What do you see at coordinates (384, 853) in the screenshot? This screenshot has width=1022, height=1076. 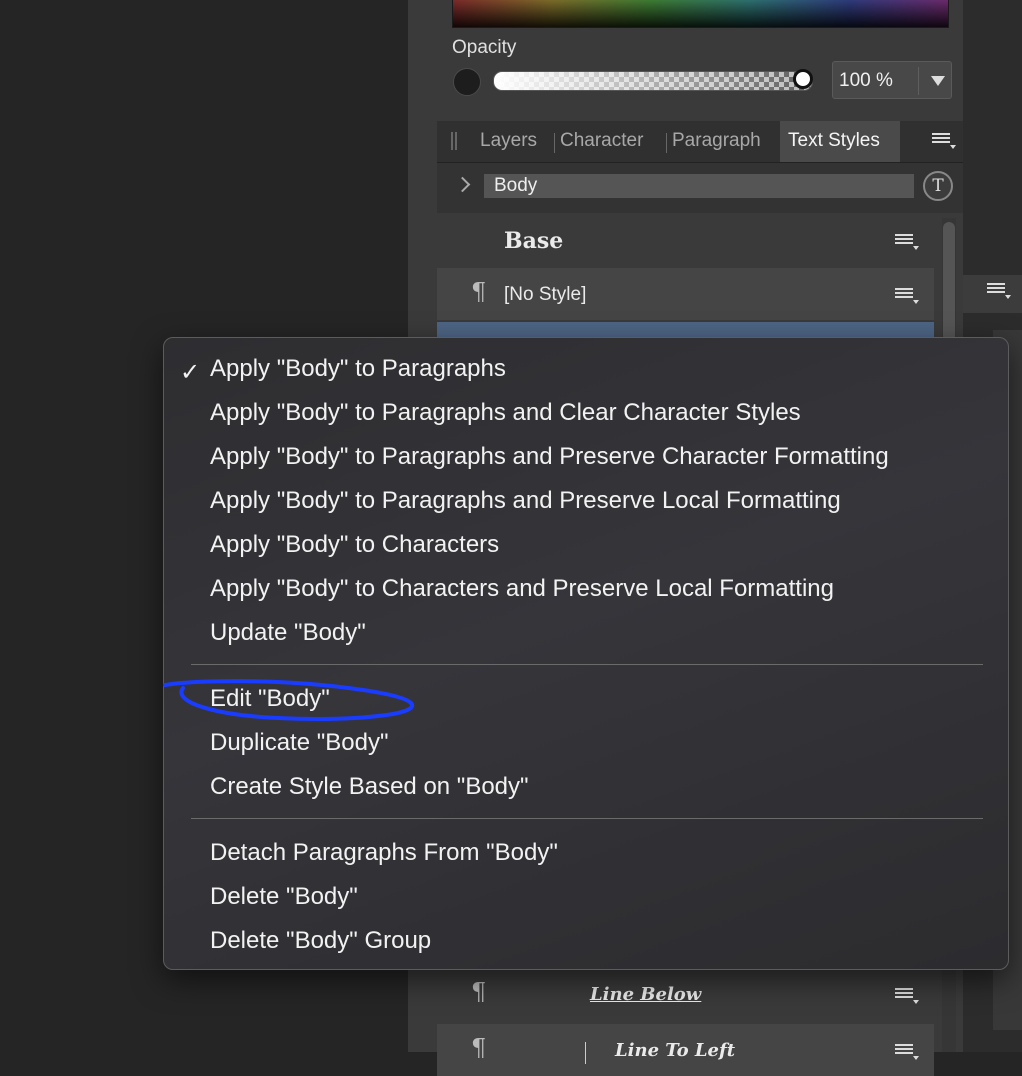 I see `menu-item-detach: Detach Paragraphs From "Body"` at bounding box center [384, 853].